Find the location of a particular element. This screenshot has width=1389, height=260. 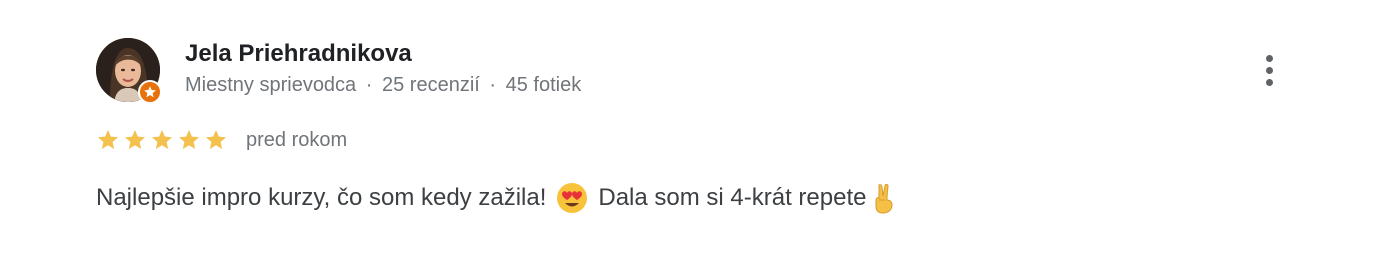

photos-count: 45 fotiek is located at coordinates (543, 85).